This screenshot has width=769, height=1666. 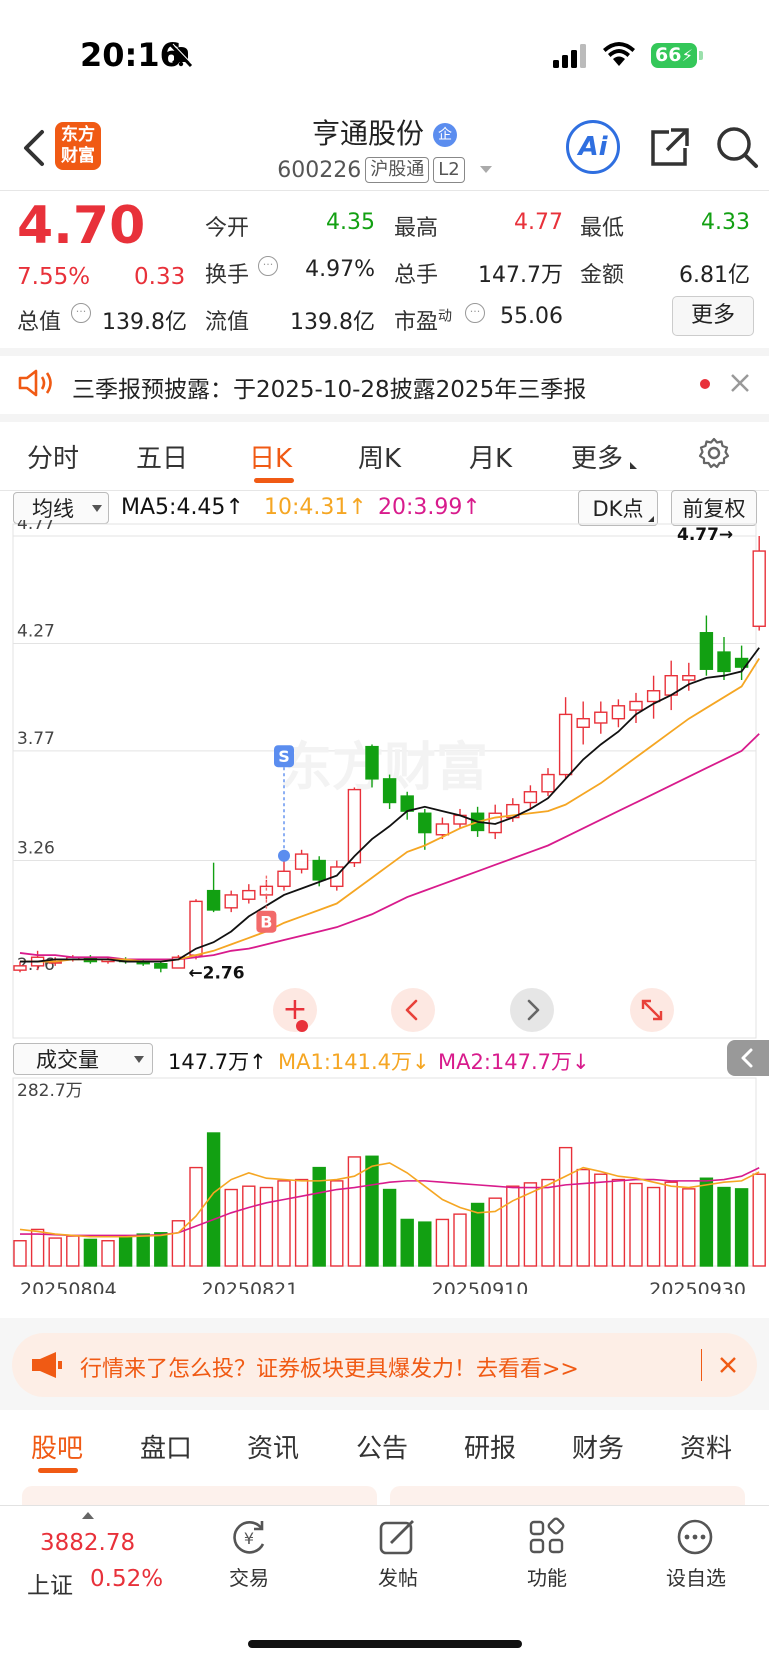 I want to click on dk-label: DK点, so click(x=618, y=509).